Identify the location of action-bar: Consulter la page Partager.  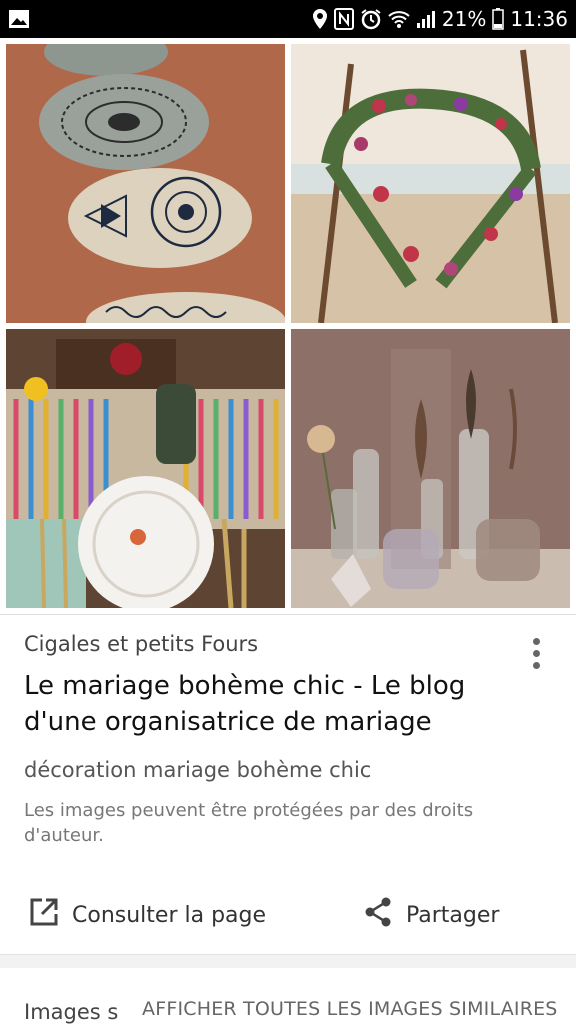
(288, 915).